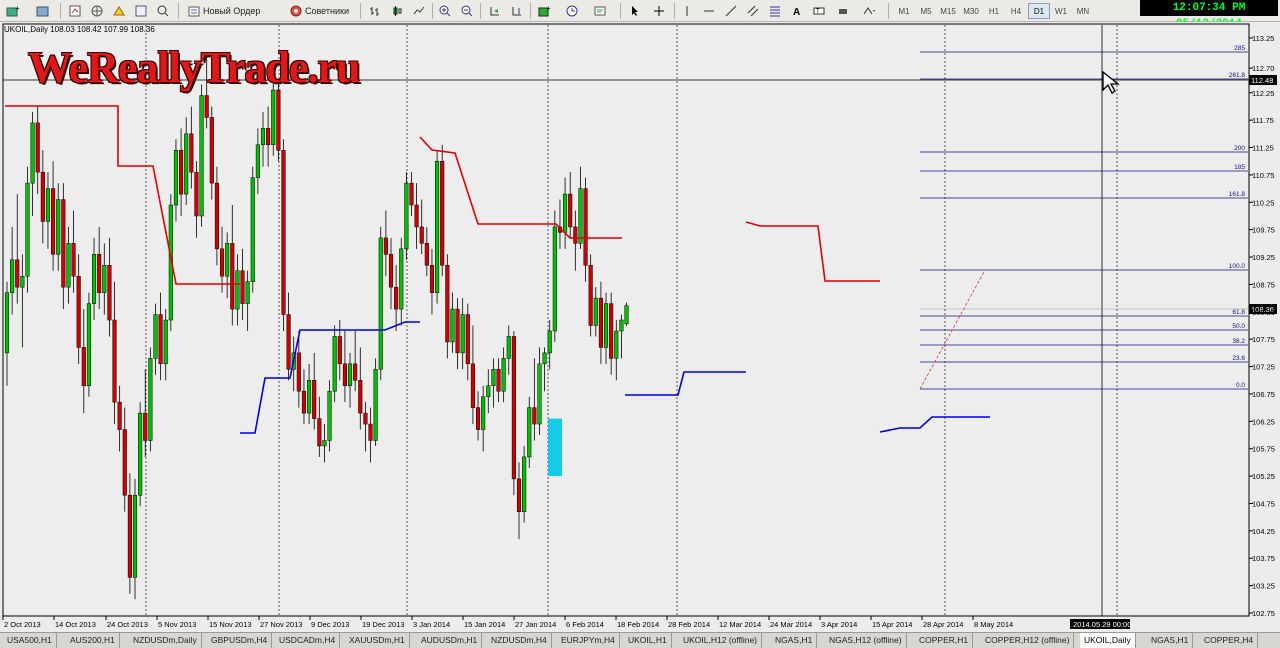  I want to click on price-tick-label: 109.25, so click(1263, 257).